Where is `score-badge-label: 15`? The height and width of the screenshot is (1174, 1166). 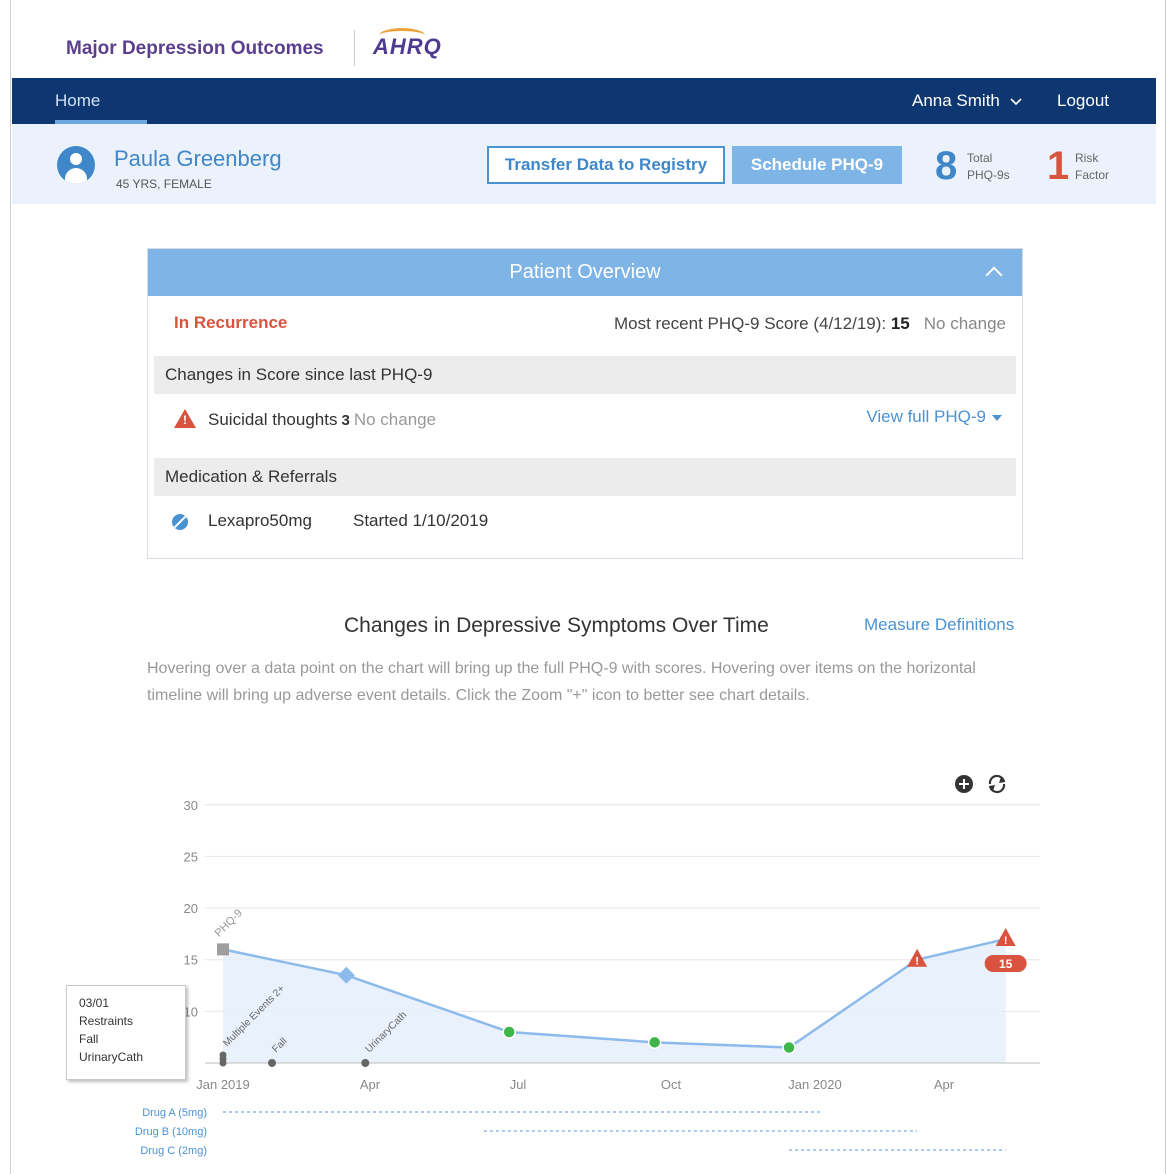
score-badge-label: 15 is located at coordinates (1006, 964).